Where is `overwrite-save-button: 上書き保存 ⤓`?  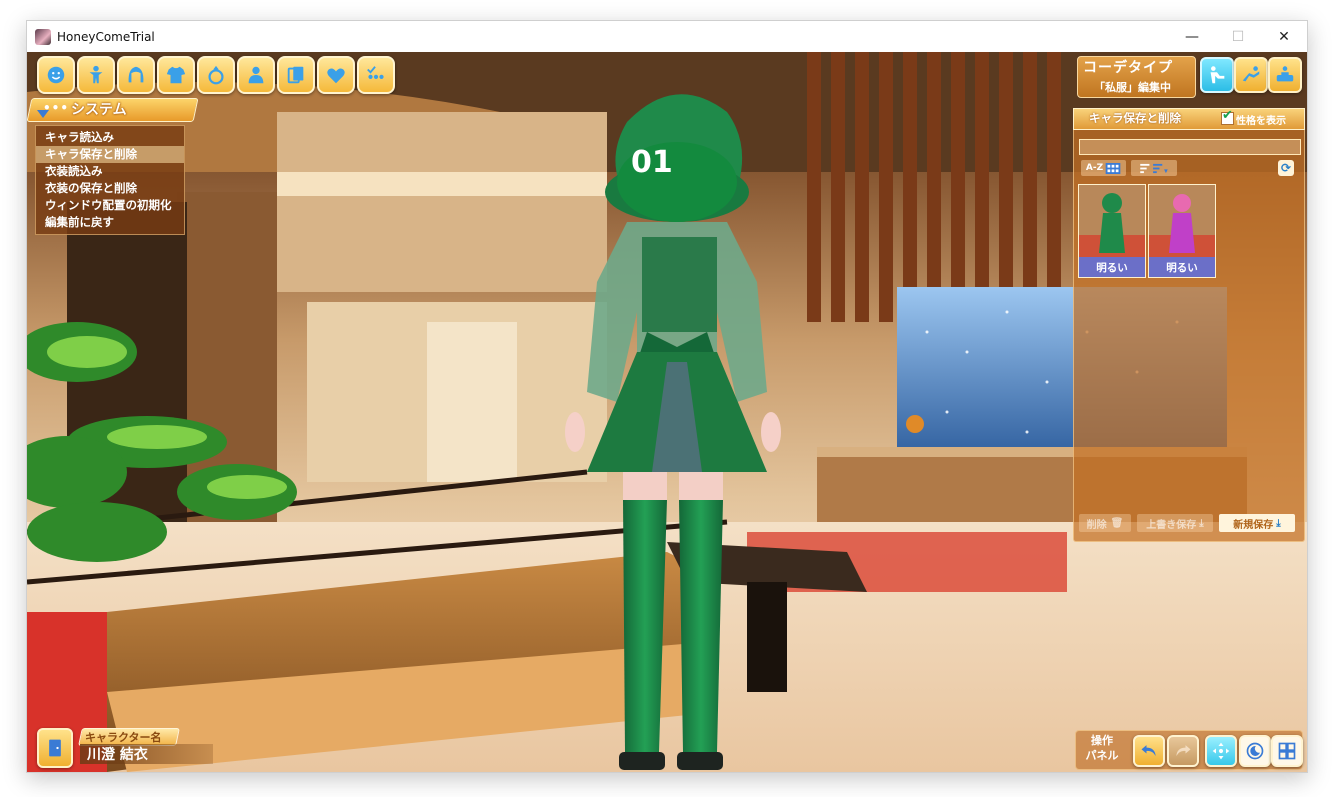 overwrite-save-button: 上書き保存 ⤓ is located at coordinates (1175, 523).